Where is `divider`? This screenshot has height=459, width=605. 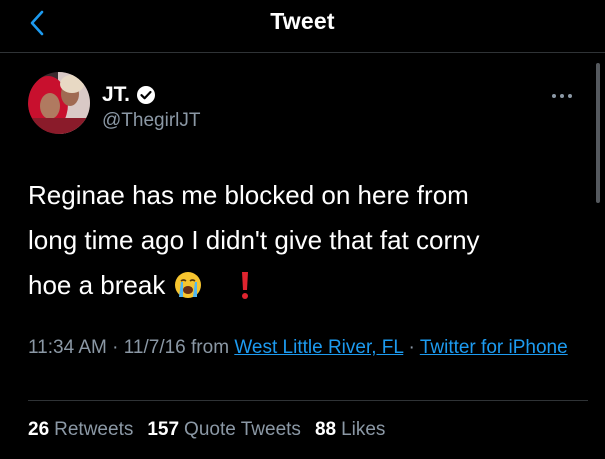 divider is located at coordinates (308, 400).